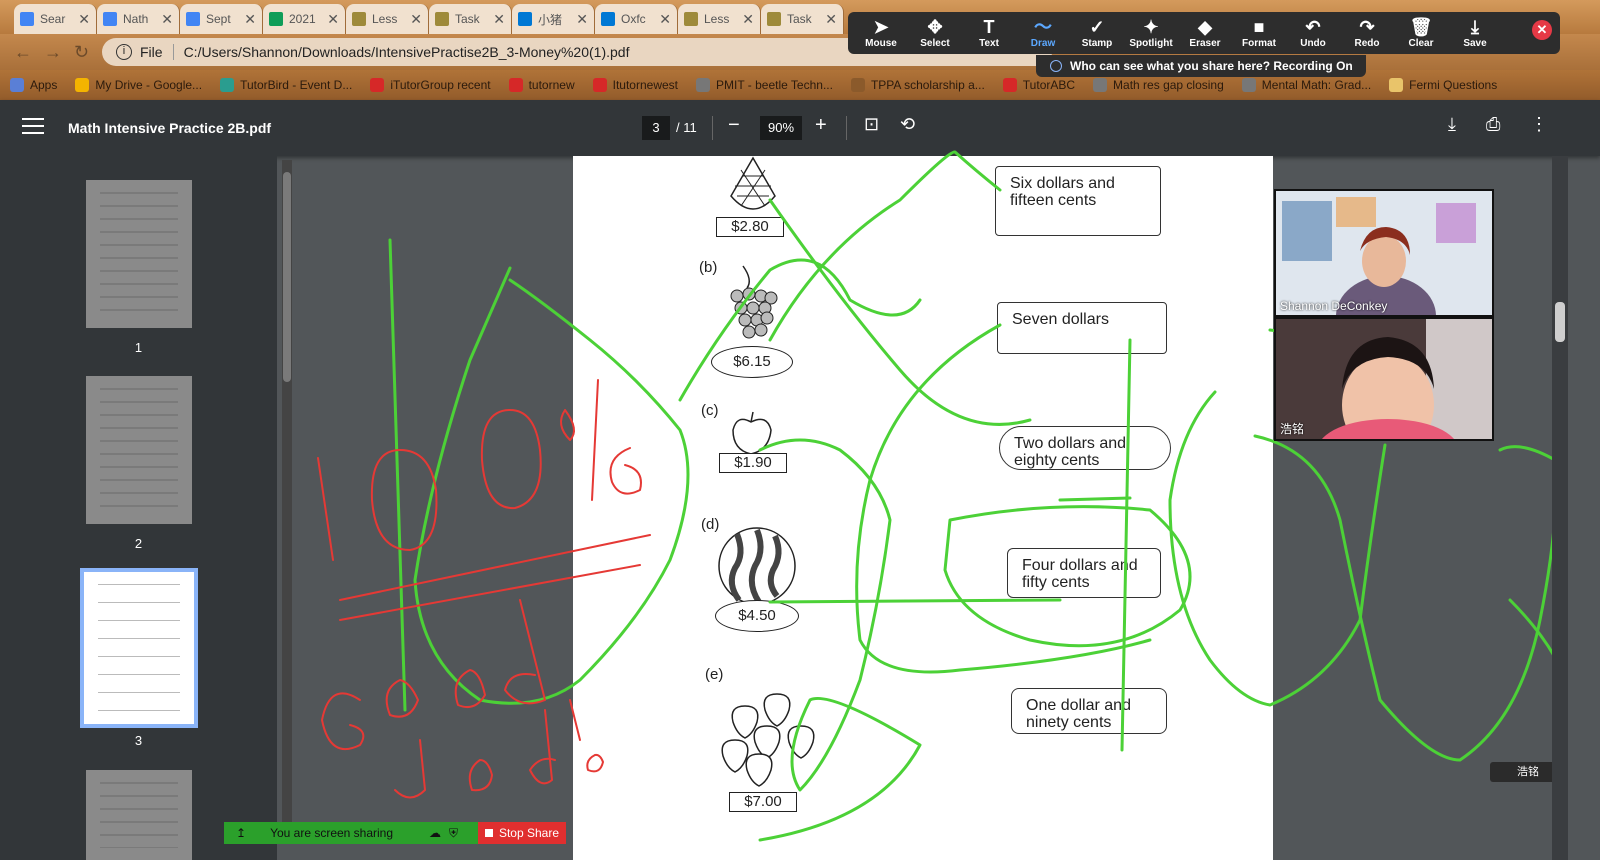 The image size is (1600, 860). What do you see at coordinates (1452, 124) in the screenshot?
I see `download-icon: ⤓` at bounding box center [1452, 124].